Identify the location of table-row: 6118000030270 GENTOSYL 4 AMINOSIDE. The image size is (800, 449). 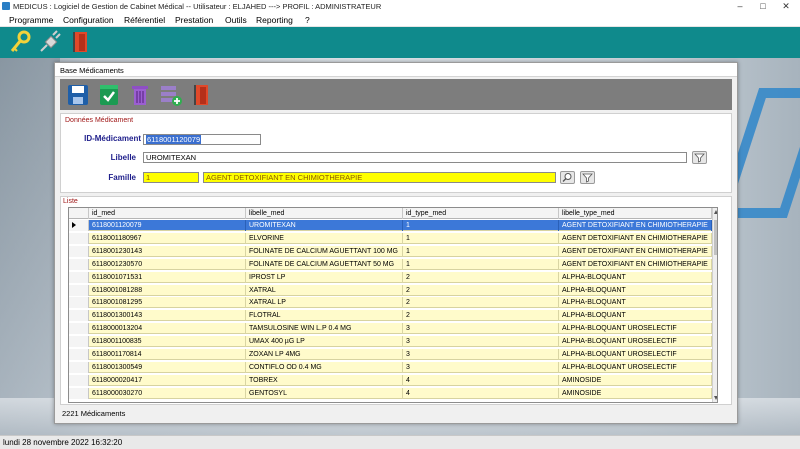
(390, 393).